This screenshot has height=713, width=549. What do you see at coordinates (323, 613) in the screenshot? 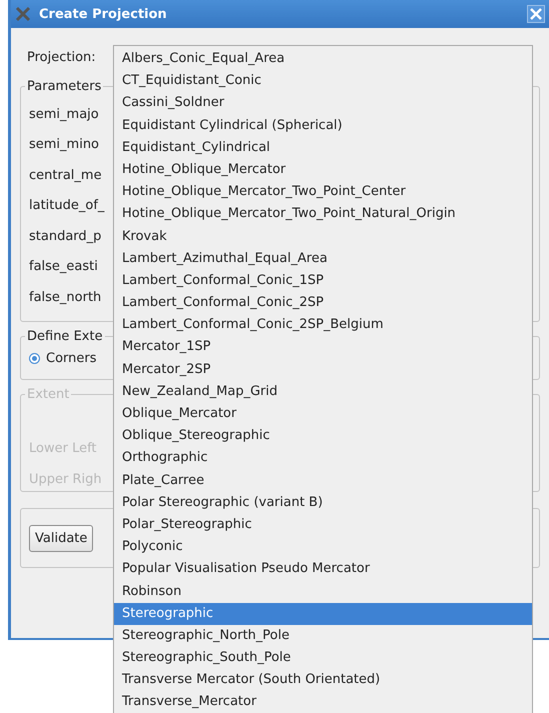
I see `dropdown-item: Stereographic` at bounding box center [323, 613].